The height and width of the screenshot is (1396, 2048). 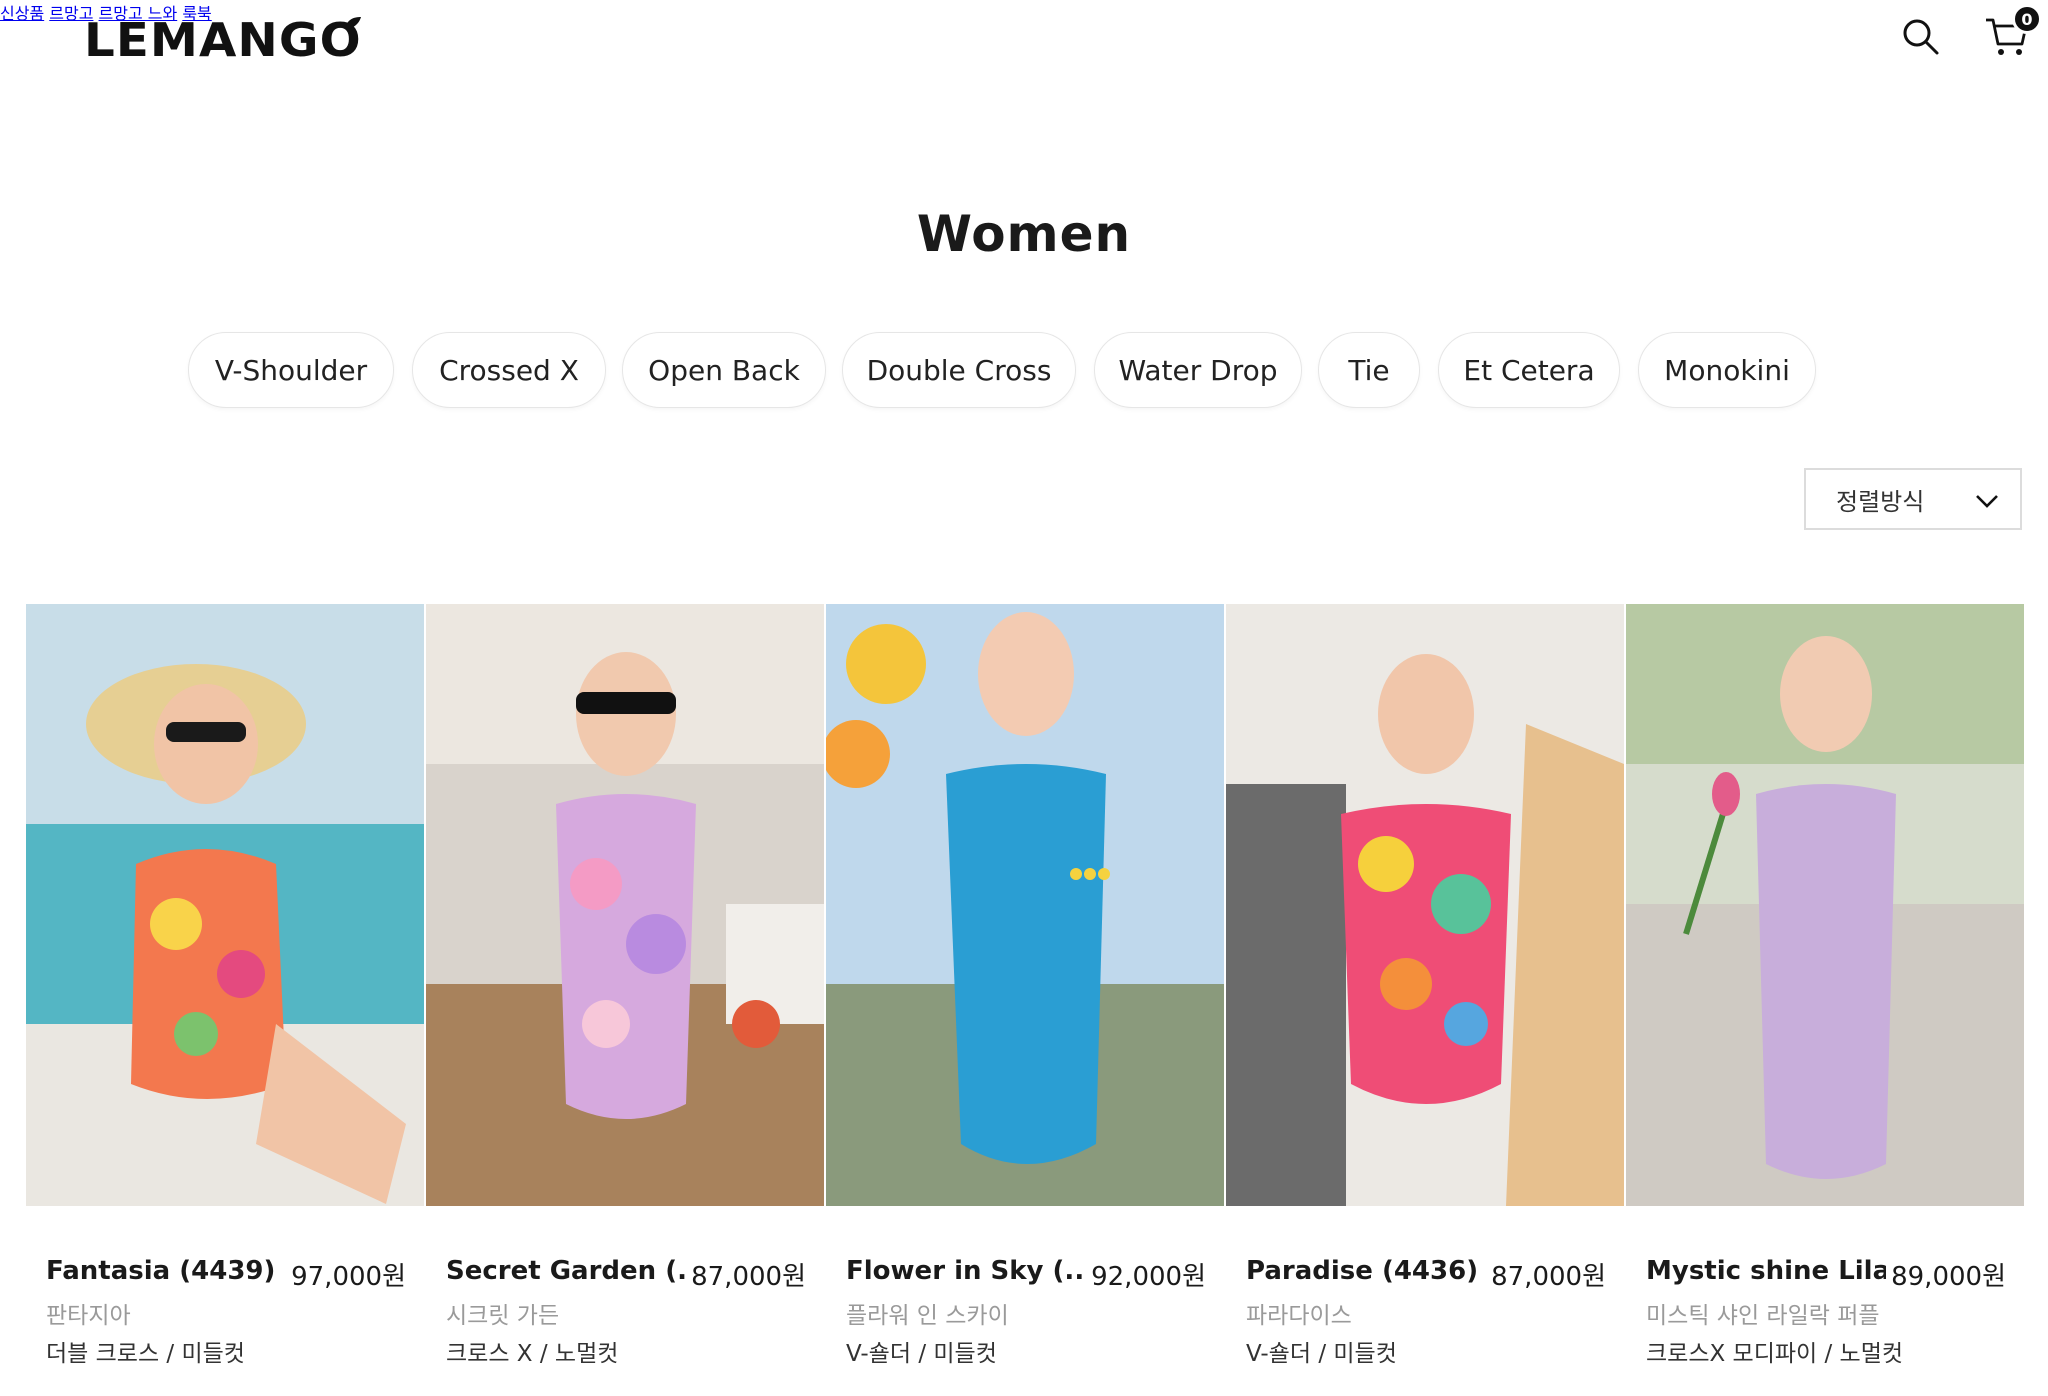 I want to click on product-korean-name: 시크릿 가든, so click(x=503, y=1316).